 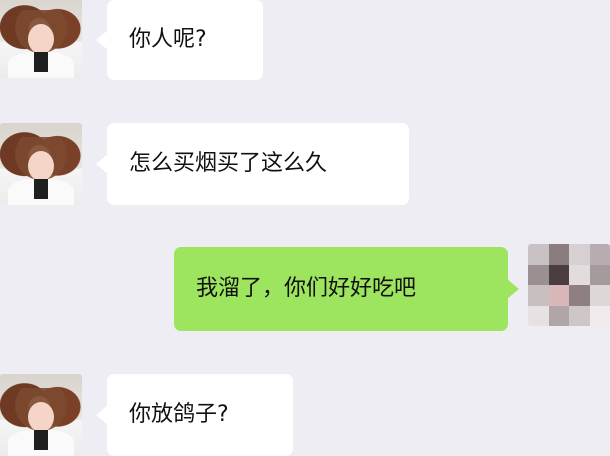 I want to click on message-bubble-incoming: 你放鸽子?, so click(x=194, y=415).